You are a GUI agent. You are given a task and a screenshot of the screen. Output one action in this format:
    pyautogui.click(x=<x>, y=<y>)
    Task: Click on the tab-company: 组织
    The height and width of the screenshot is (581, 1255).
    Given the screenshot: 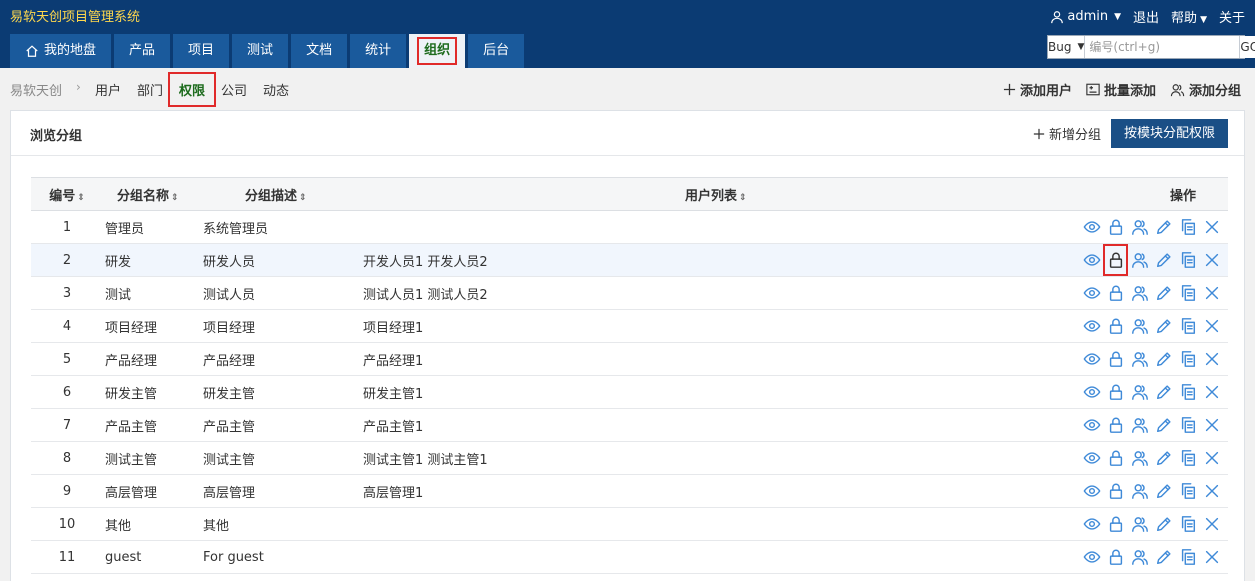 What is the action you would take?
    pyautogui.click(x=437, y=51)
    